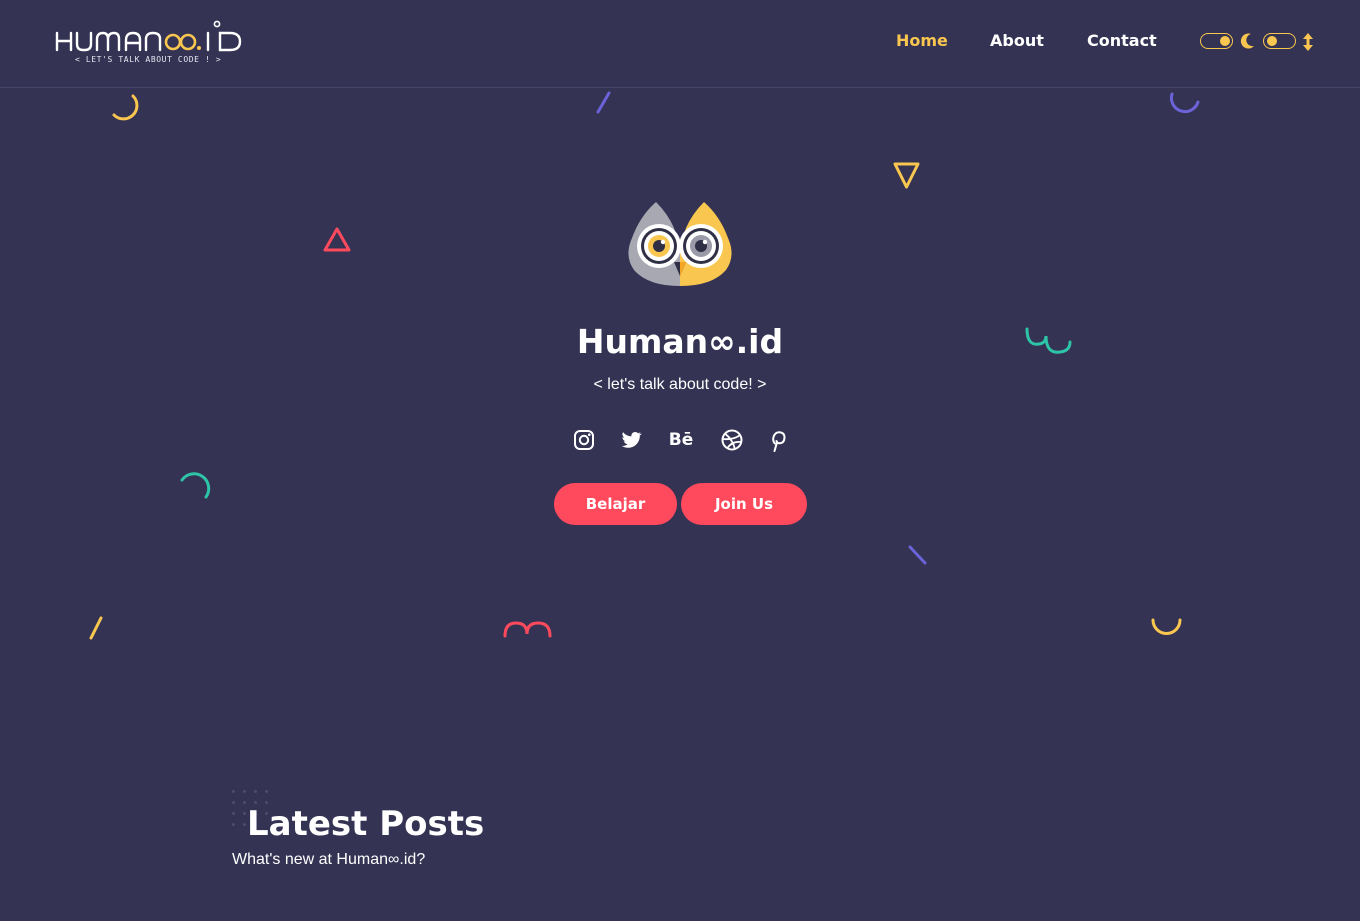 The height and width of the screenshot is (921, 1360). I want to click on twitter-icon, so click(631, 440).